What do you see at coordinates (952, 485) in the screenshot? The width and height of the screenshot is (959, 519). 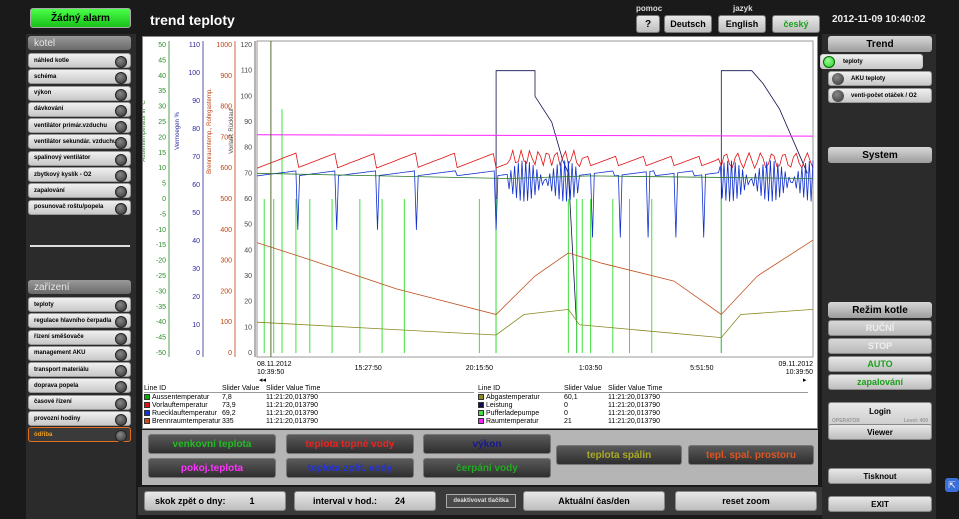 I see `floating-tool-icon: ⇱` at bounding box center [952, 485].